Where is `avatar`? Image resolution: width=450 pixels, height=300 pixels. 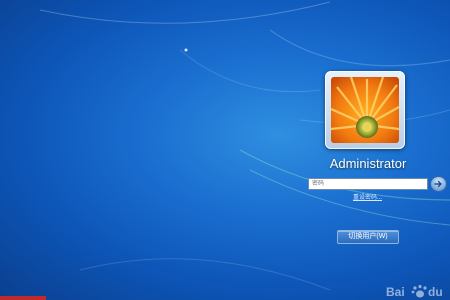 avatar is located at coordinates (365, 110).